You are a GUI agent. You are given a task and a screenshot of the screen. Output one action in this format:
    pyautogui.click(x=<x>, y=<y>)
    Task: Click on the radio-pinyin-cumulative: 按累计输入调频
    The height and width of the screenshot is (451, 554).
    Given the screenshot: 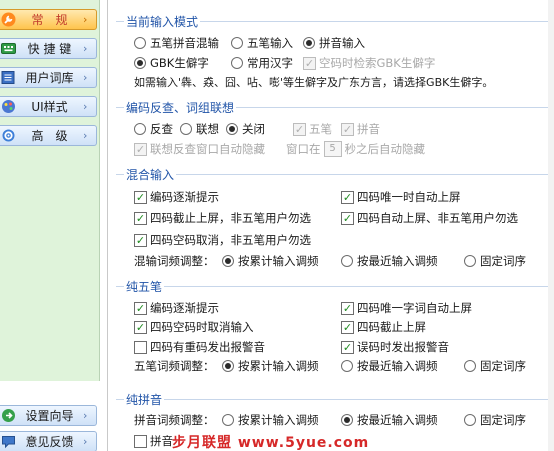 What is the action you would take?
    pyautogui.click(x=270, y=420)
    